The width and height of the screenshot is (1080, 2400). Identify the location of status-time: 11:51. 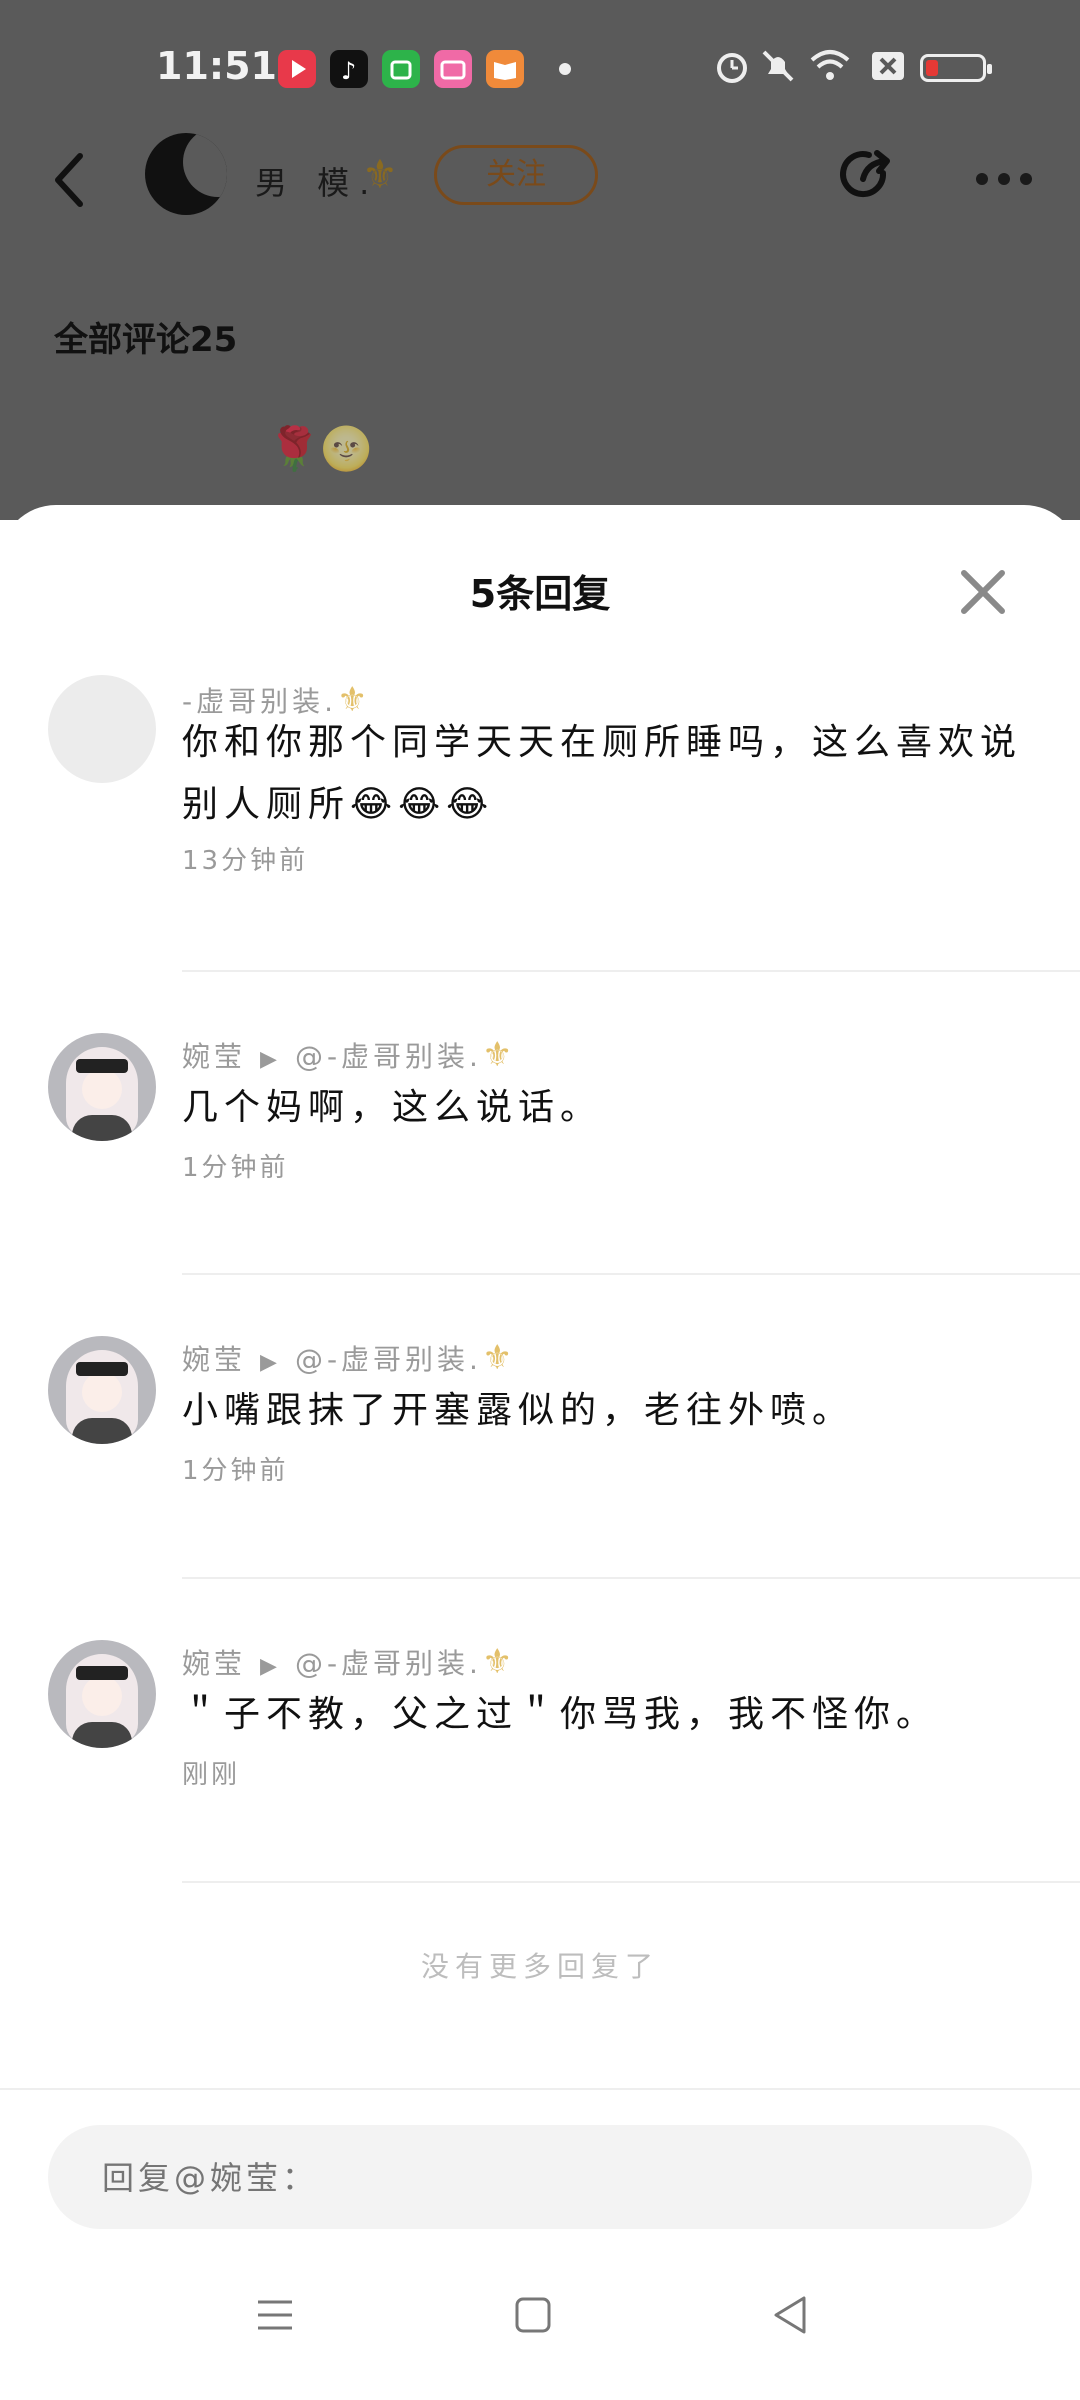
(216, 66).